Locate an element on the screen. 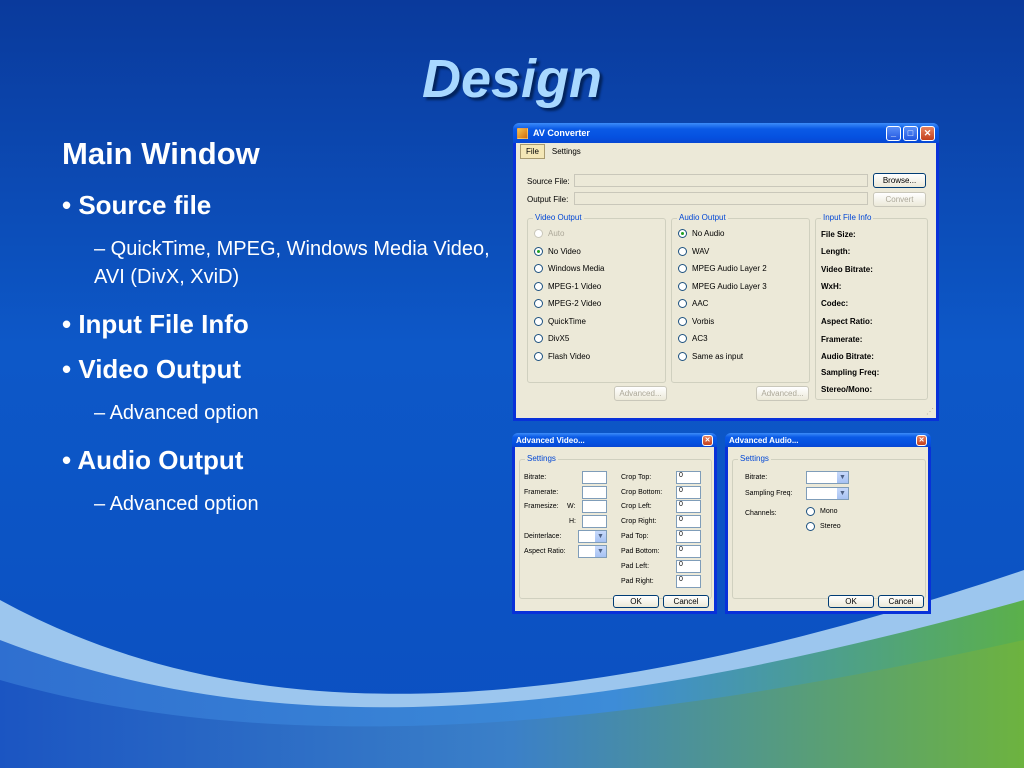  crop-bottom-label: Crop Bottom: is located at coordinates (642, 492).